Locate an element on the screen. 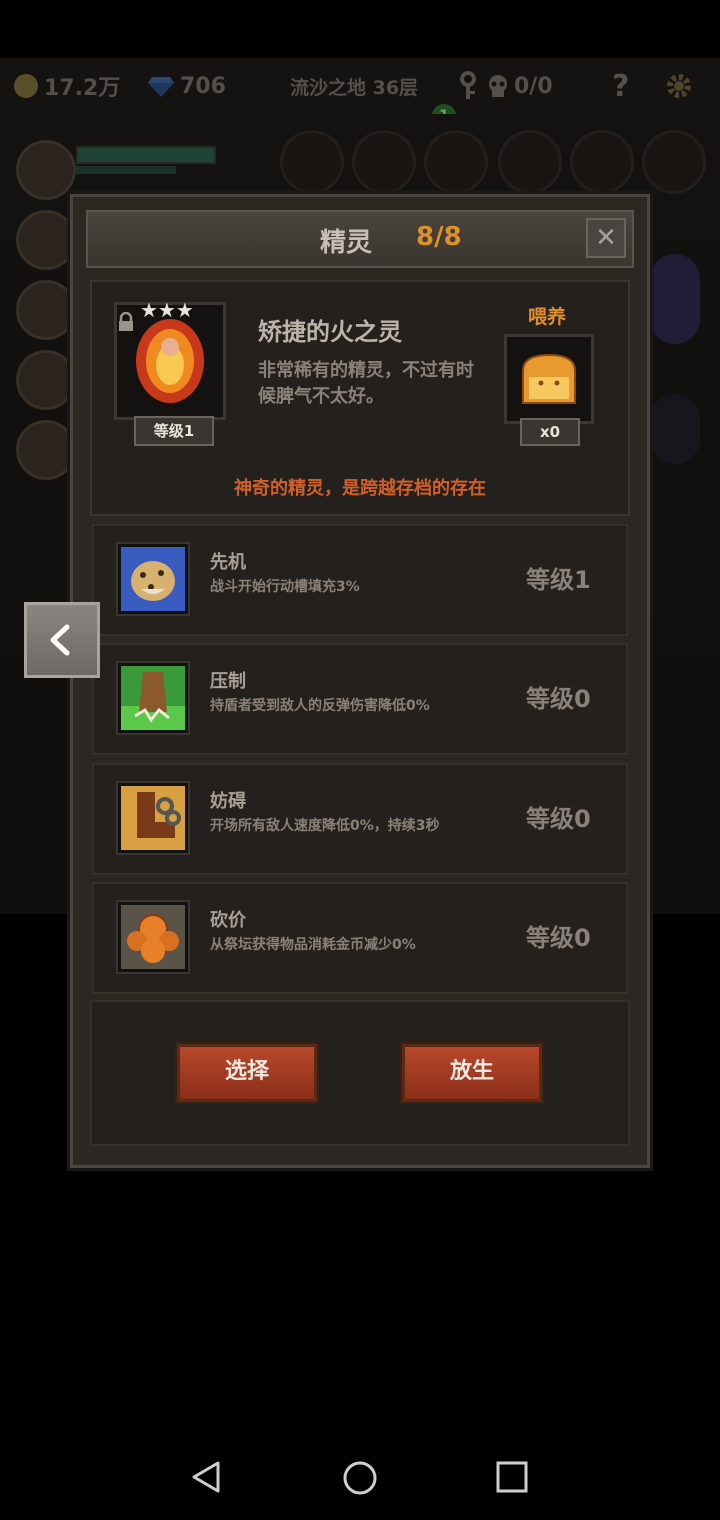 The width and height of the screenshot is (720, 1520). skill-name: 压制 is located at coordinates (228, 681).